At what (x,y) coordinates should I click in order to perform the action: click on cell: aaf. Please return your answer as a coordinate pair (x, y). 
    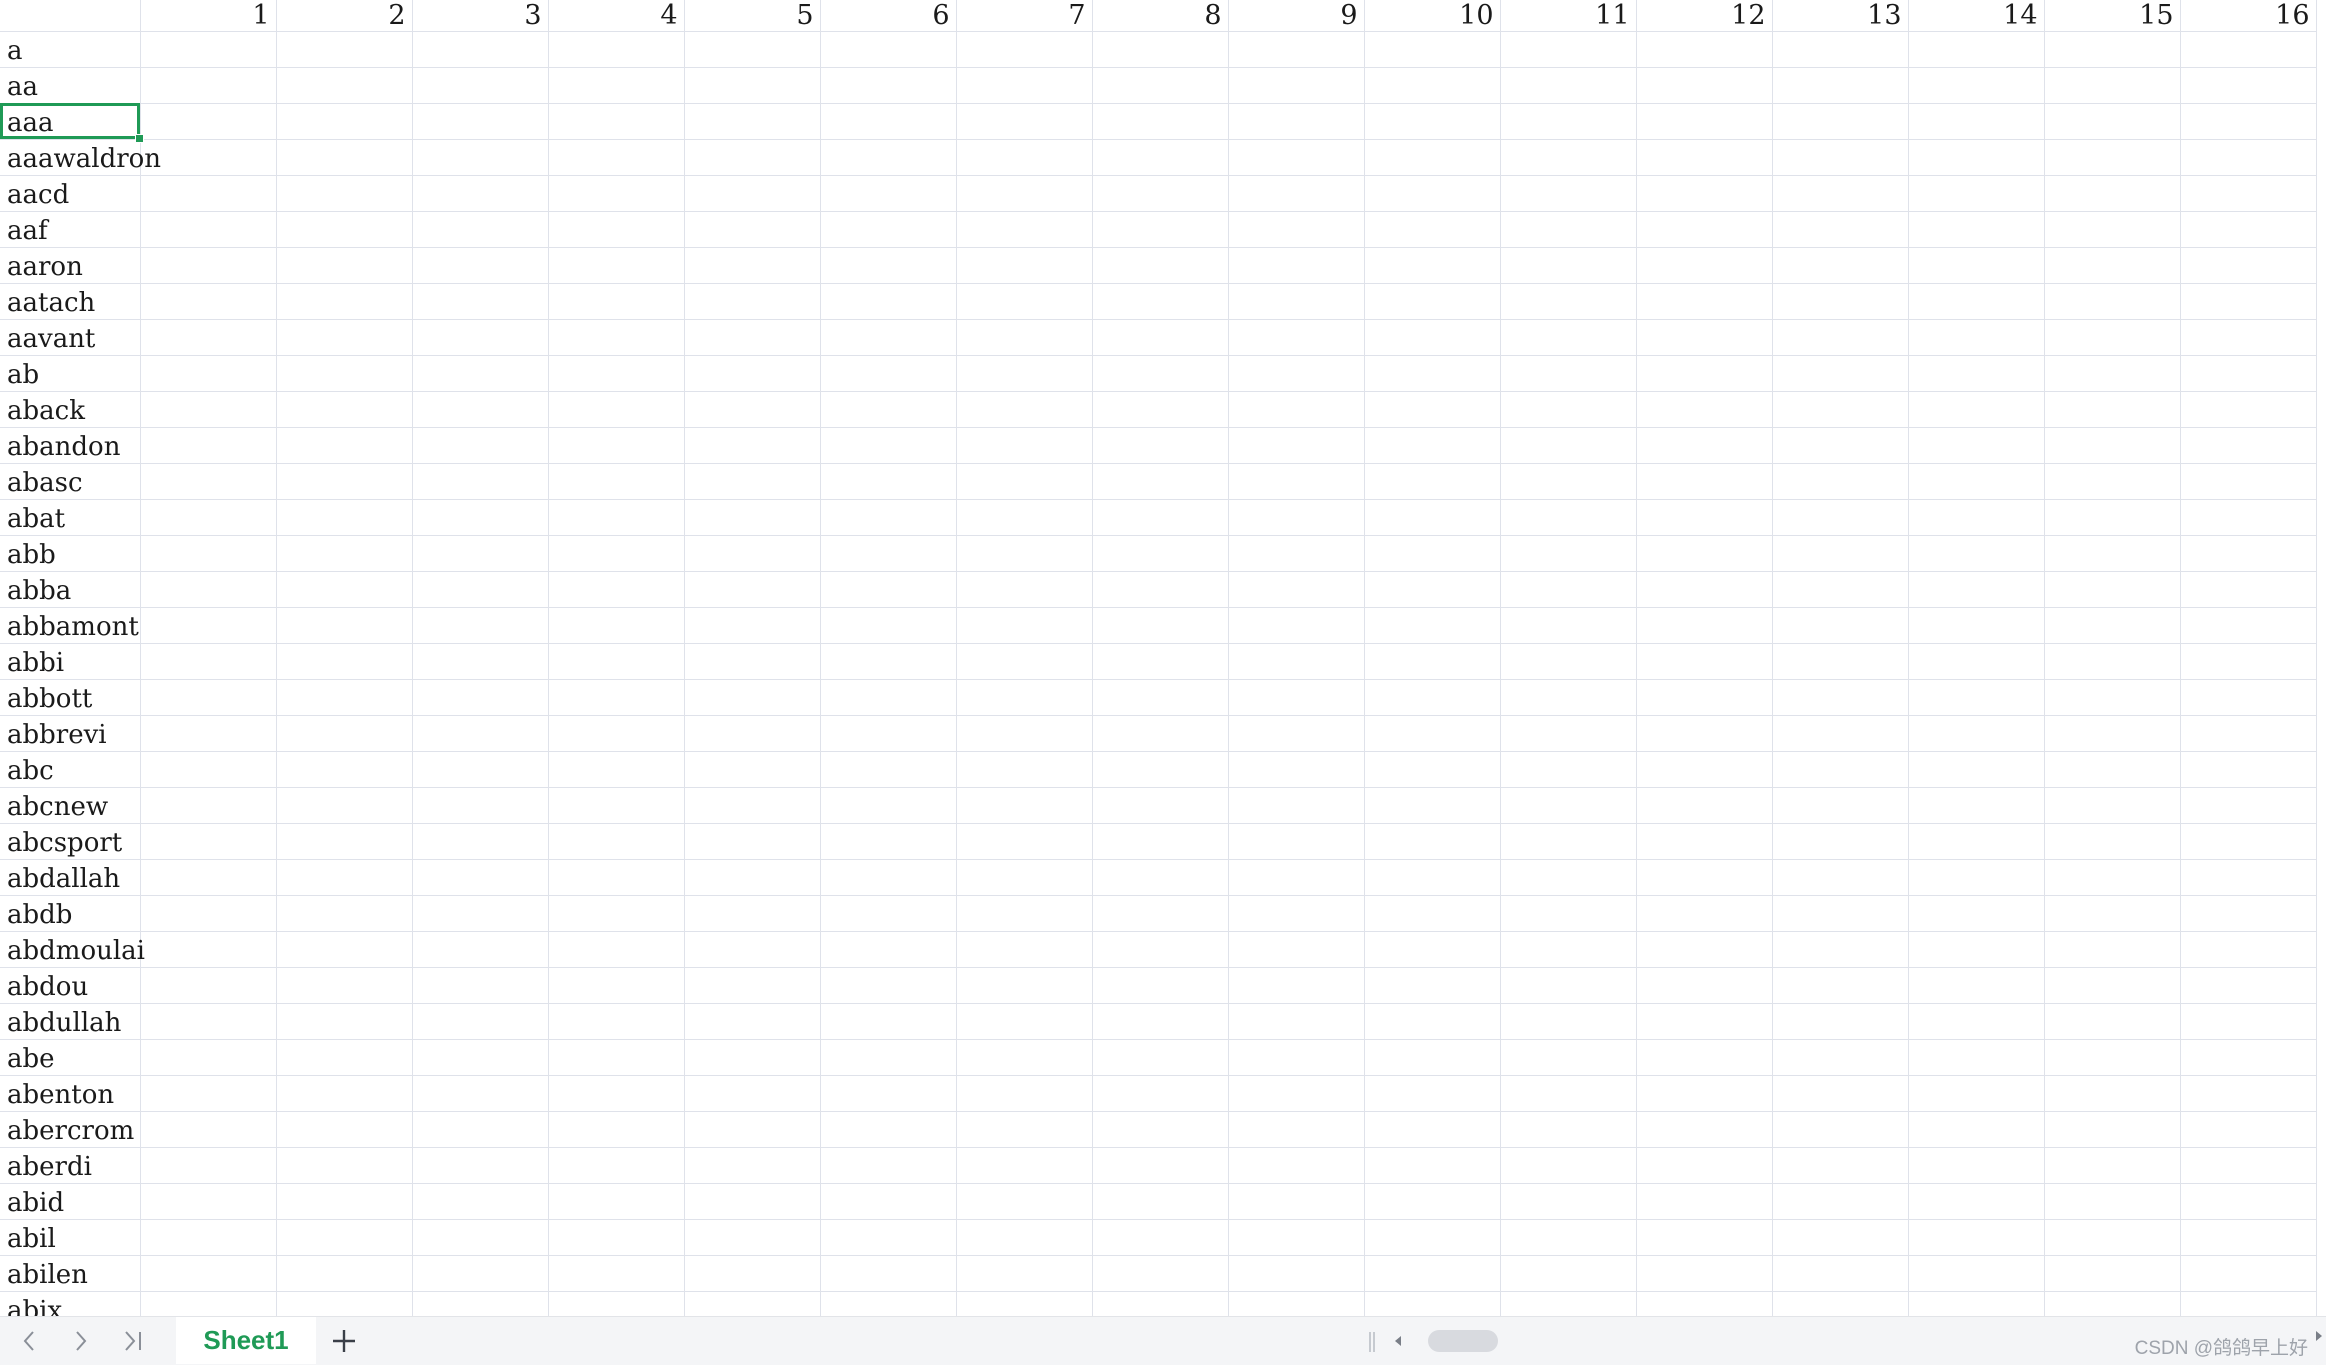
    Looking at the image, I should click on (70, 229).